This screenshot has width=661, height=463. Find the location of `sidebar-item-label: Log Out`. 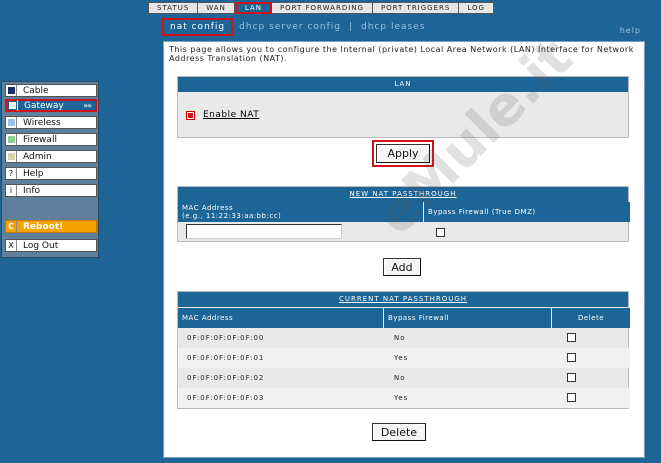

sidebar-item-label: Log Out is located at coordinates (41, 245).